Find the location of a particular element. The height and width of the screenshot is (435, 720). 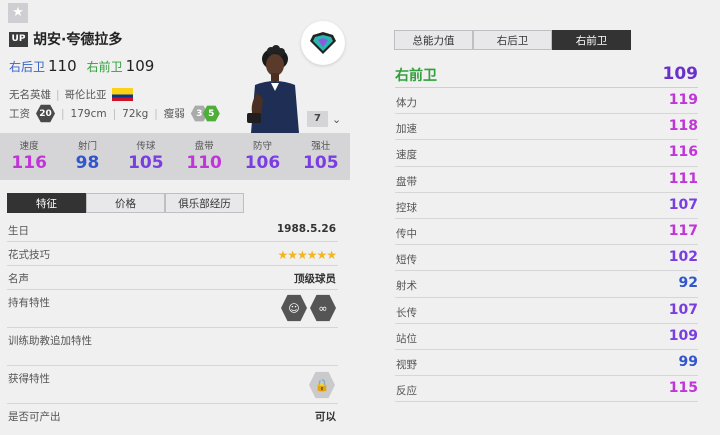

stat-value: 106 is located at coordinates (262, 163).